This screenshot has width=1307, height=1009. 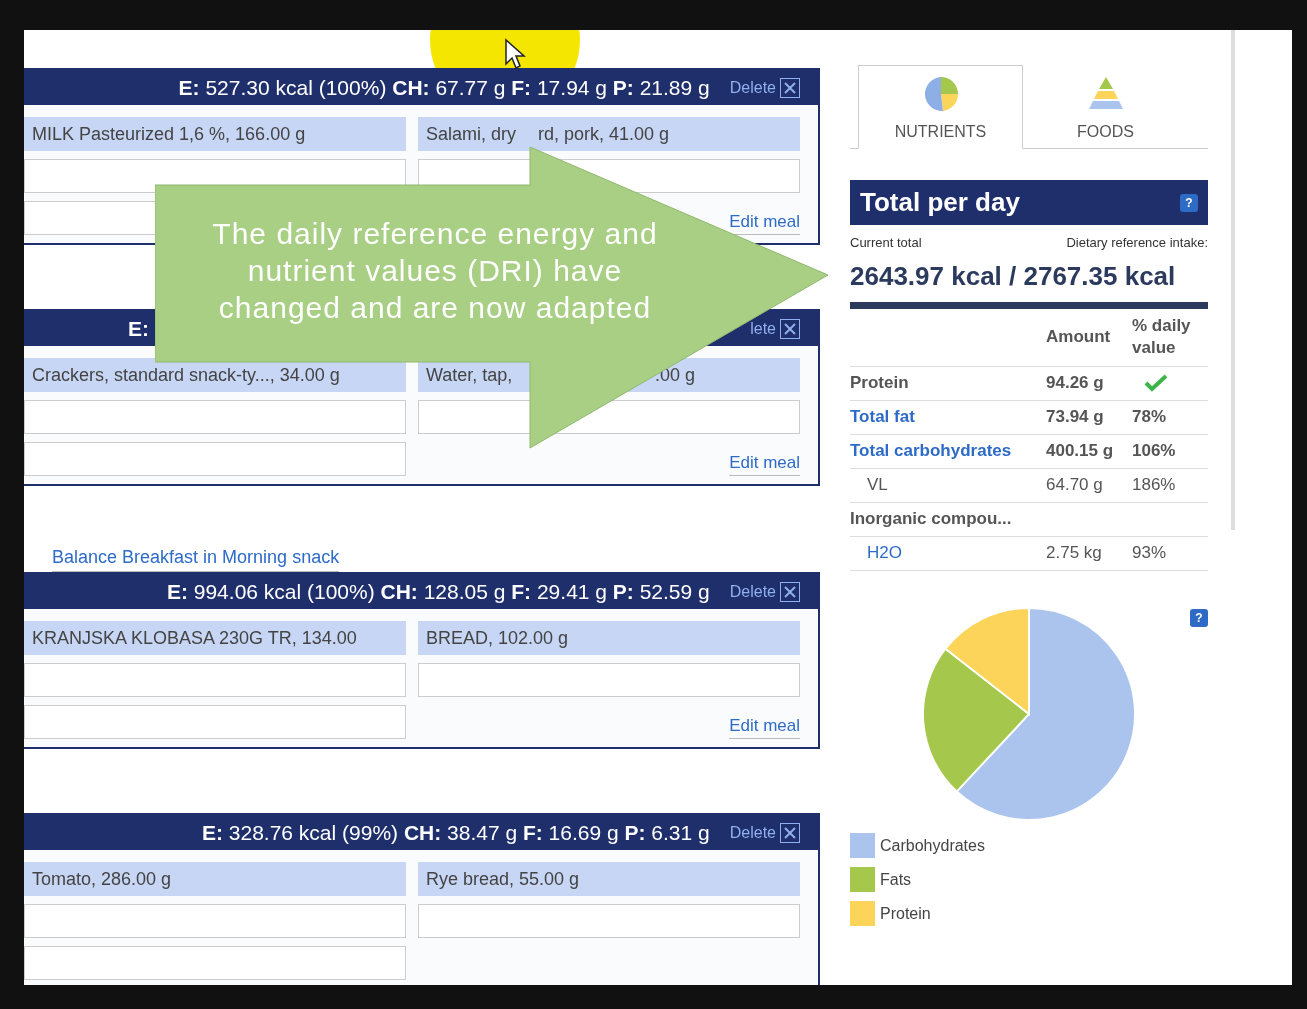 What do you see at coordinates (169, 134) in the screenshot?
I see `food-text: MILK Pasteurized 1,6 %, 166.00 g` at bounding box center [169, 134].